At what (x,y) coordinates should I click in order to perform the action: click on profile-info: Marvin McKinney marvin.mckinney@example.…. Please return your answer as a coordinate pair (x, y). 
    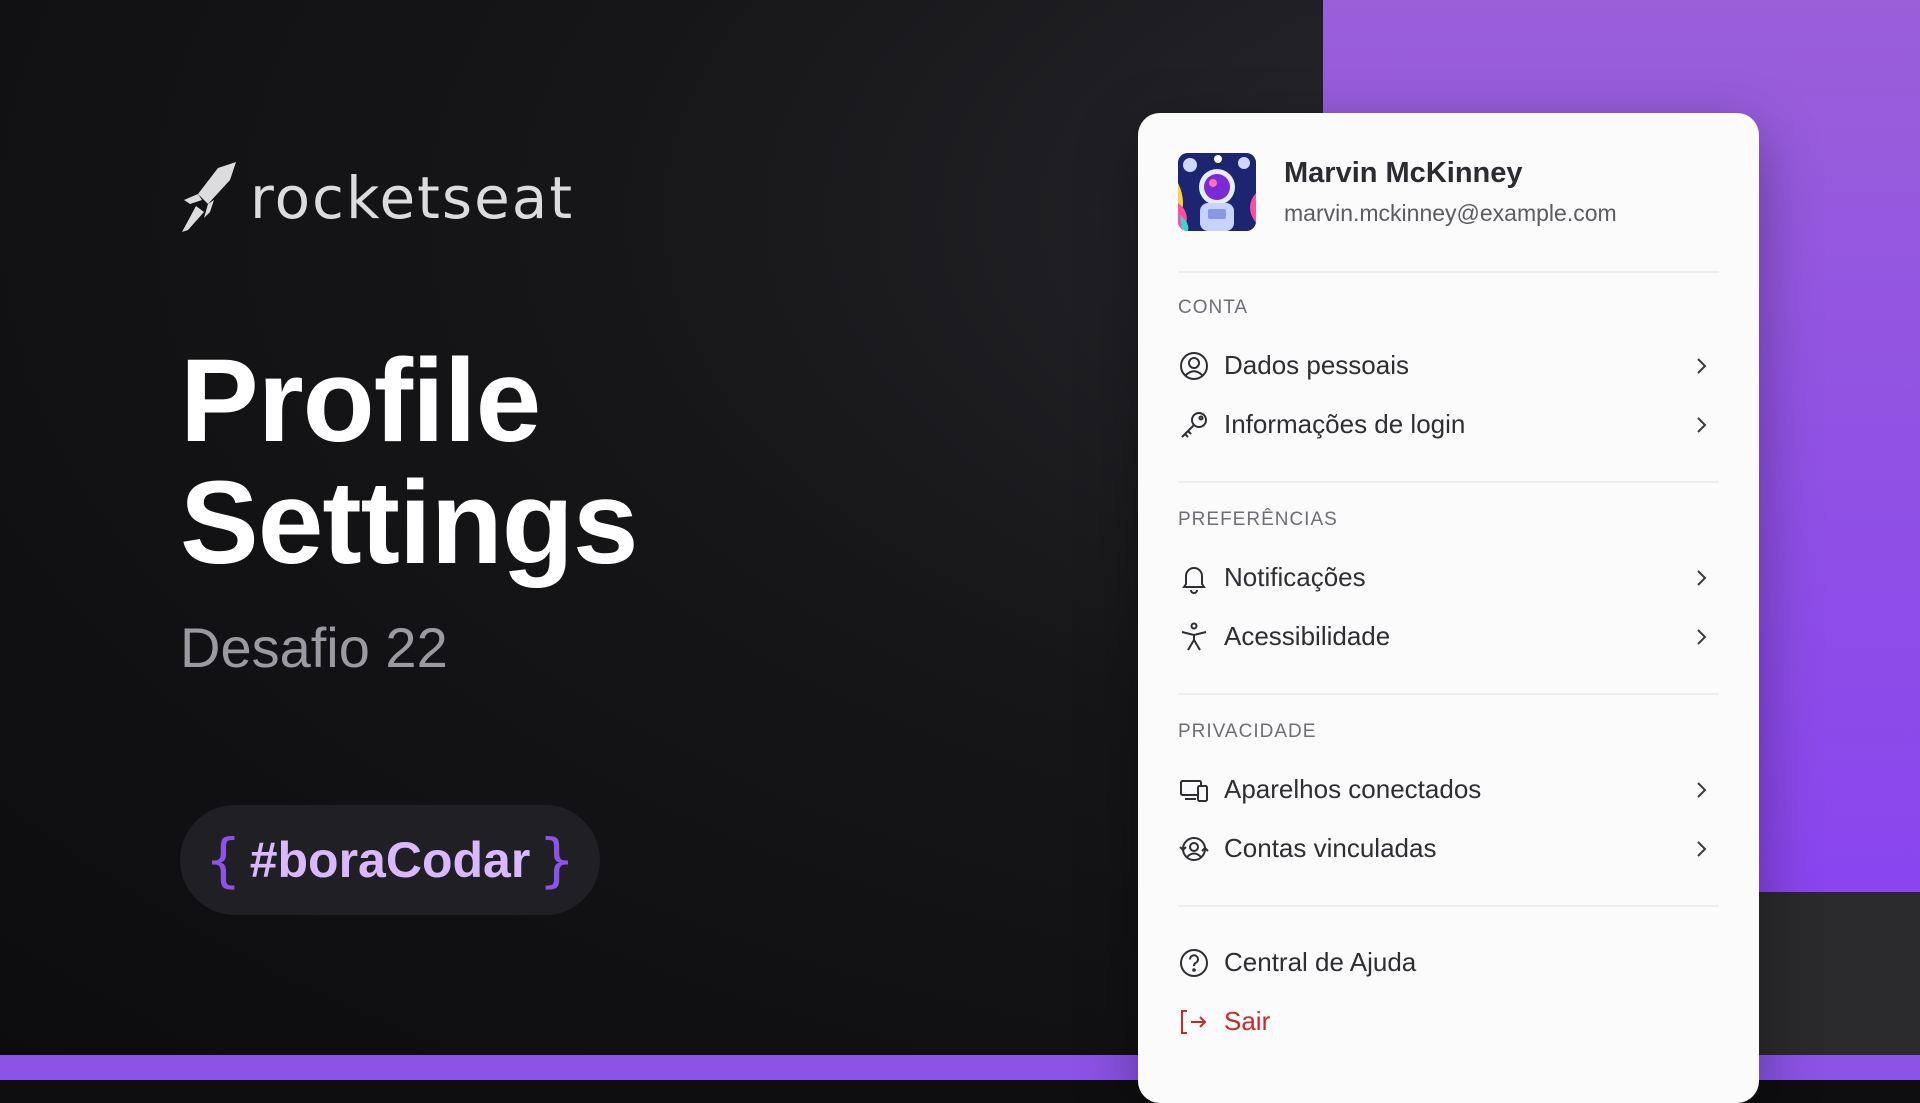
    Looking at the image, I should click on (1450, 190).